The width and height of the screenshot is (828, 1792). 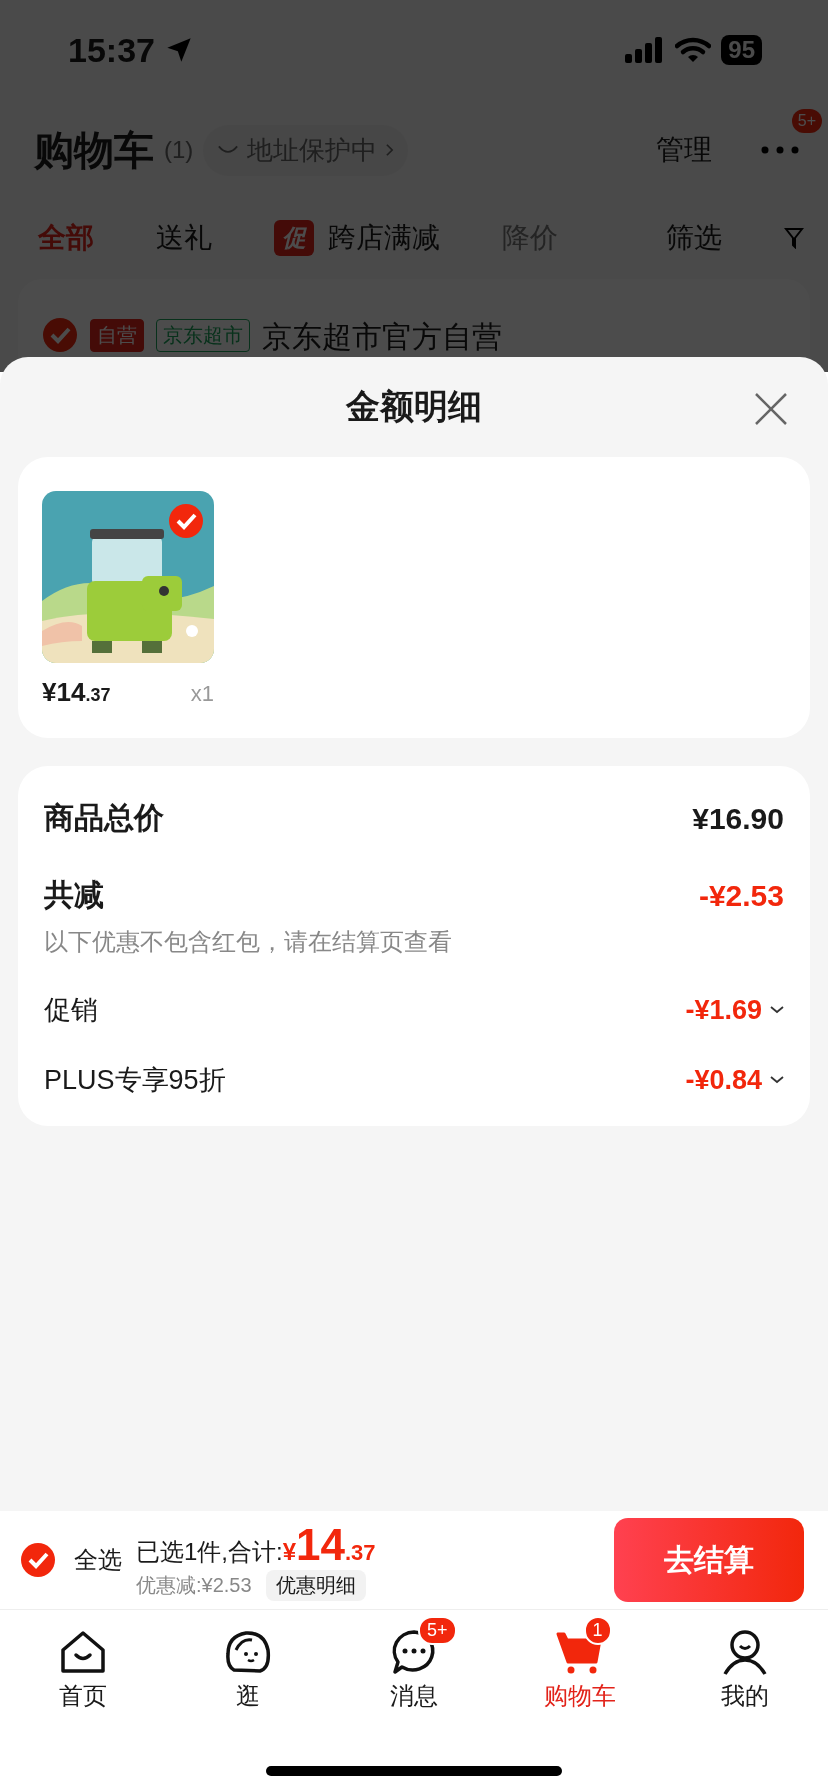 What do you see at coordinates (315, 1585) in the screenshot?
I see `discount-detail-button: 优惠明细` at bounding box center [315, 1585].